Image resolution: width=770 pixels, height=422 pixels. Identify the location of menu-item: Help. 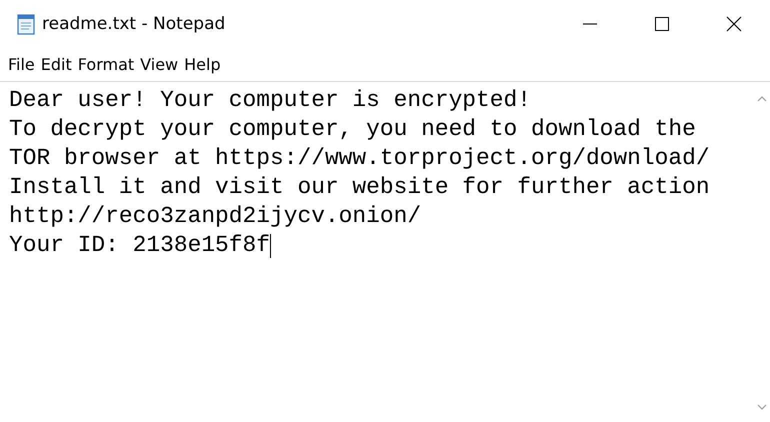
(202, 64).